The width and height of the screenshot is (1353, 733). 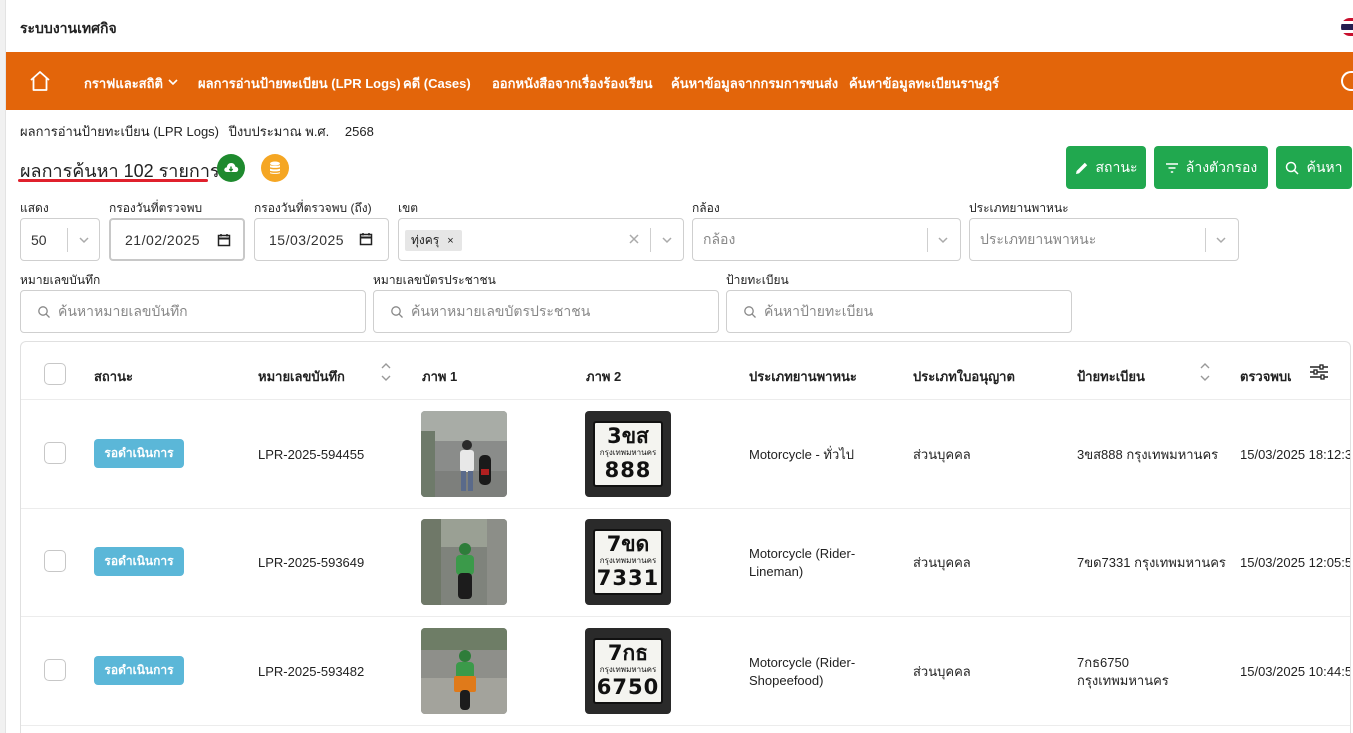 I want to click on vehicle-type: Motorcycle (Rider- Shopeefood), so click(x=802, y=672).